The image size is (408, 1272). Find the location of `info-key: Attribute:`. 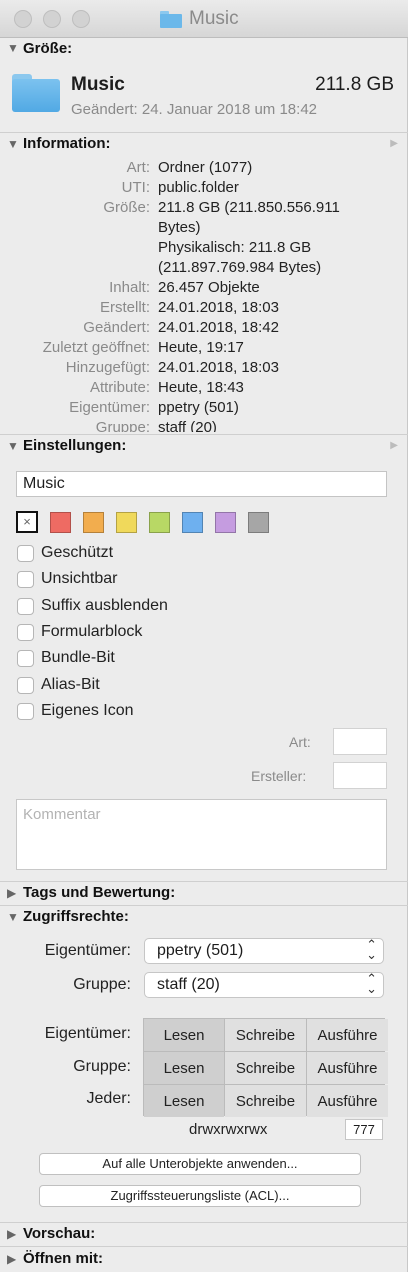

info-key: Attribute: is located at coordinates (119, 387).